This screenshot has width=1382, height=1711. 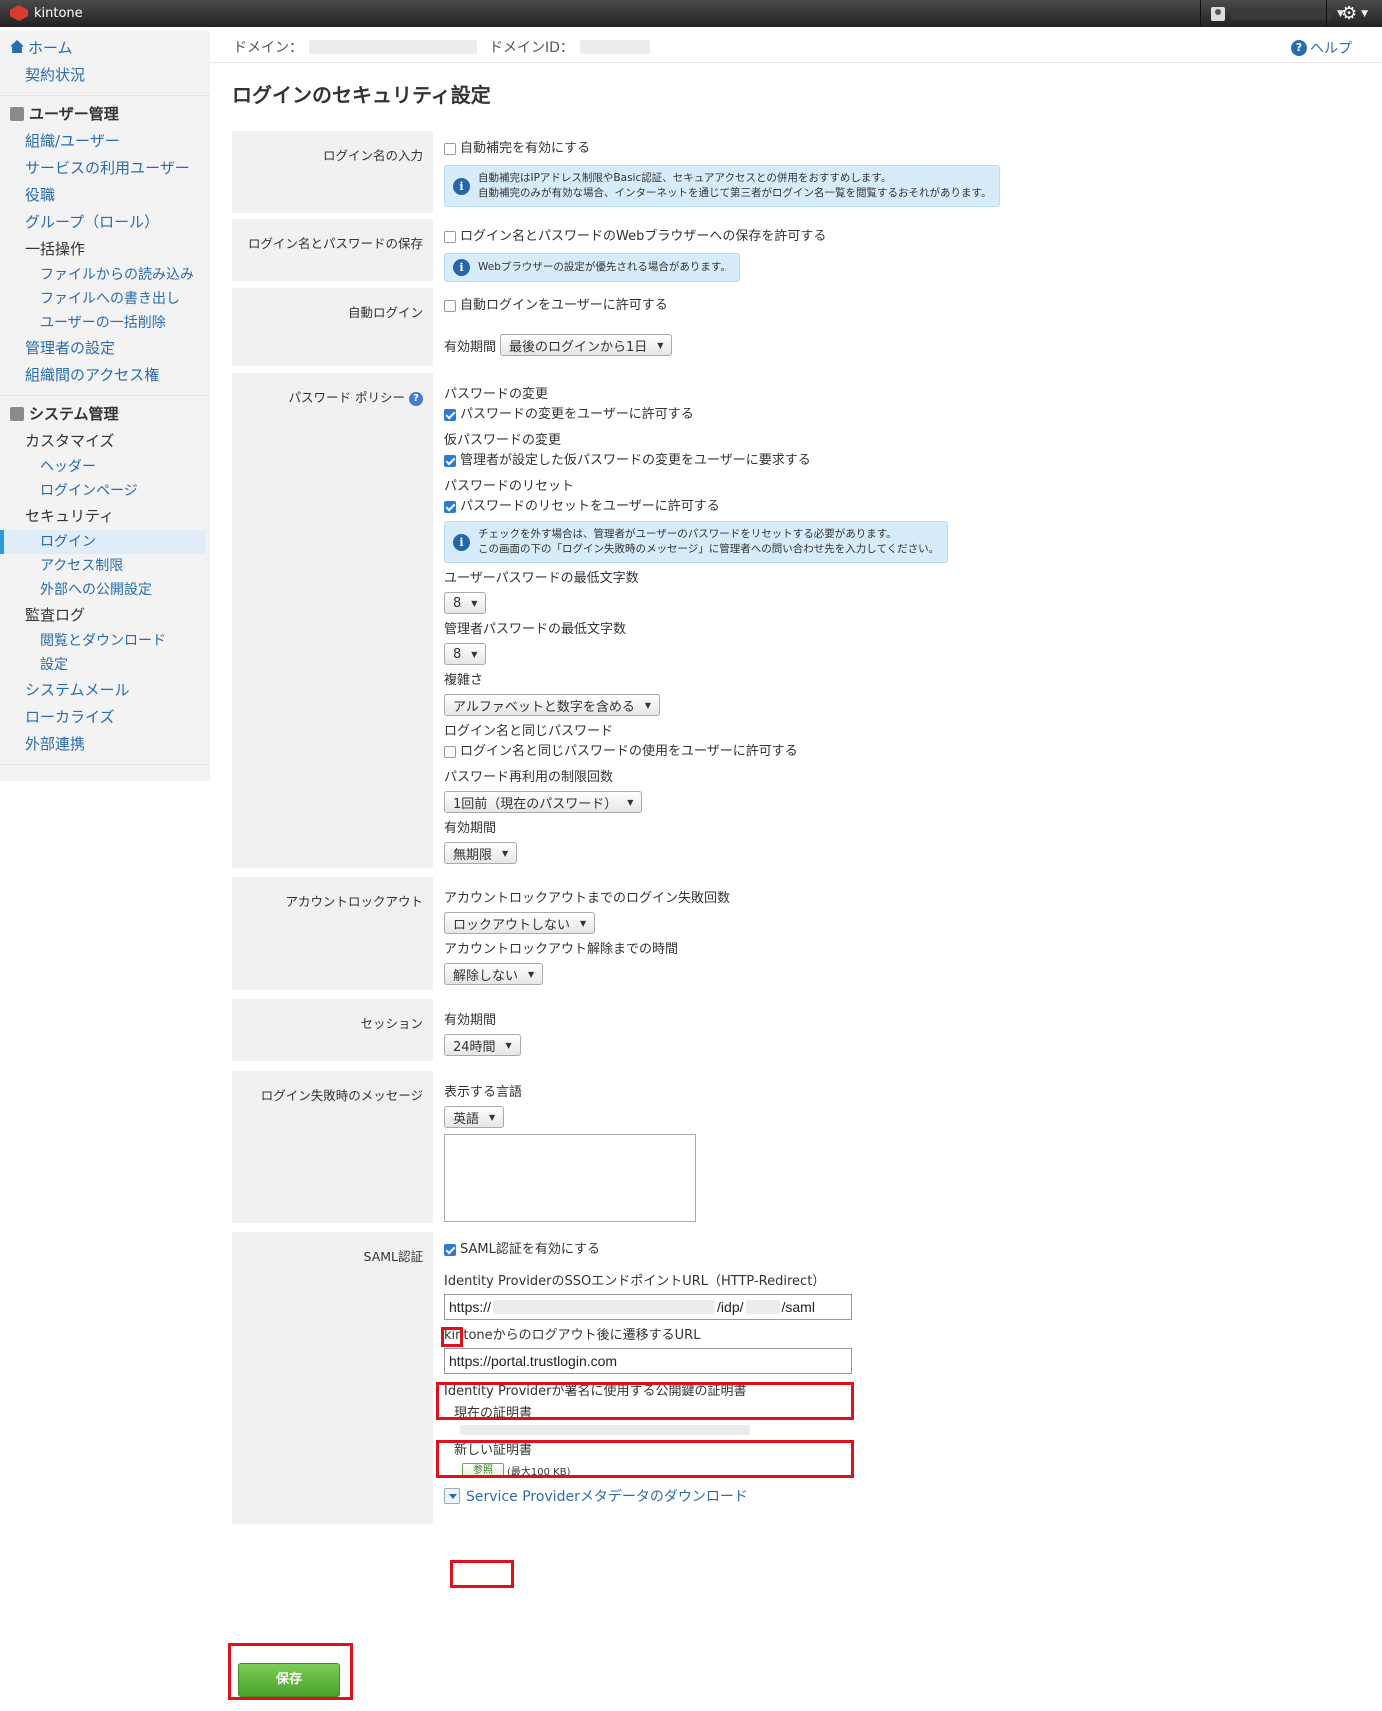 I want to click on require-temp-change-checkbox, so click(x=450, y=461).